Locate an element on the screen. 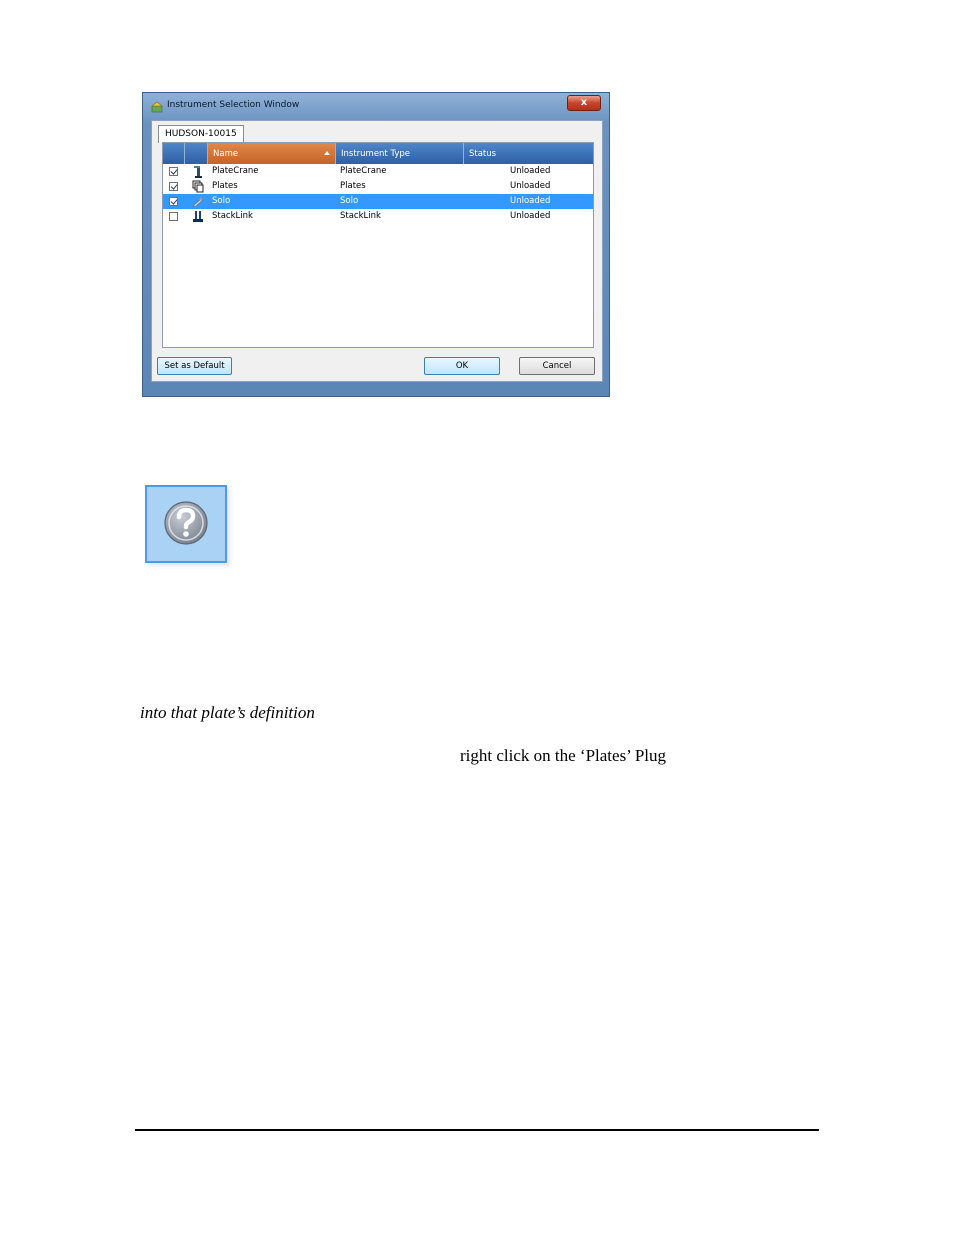  app-icon is located at coordinates (157, 107).